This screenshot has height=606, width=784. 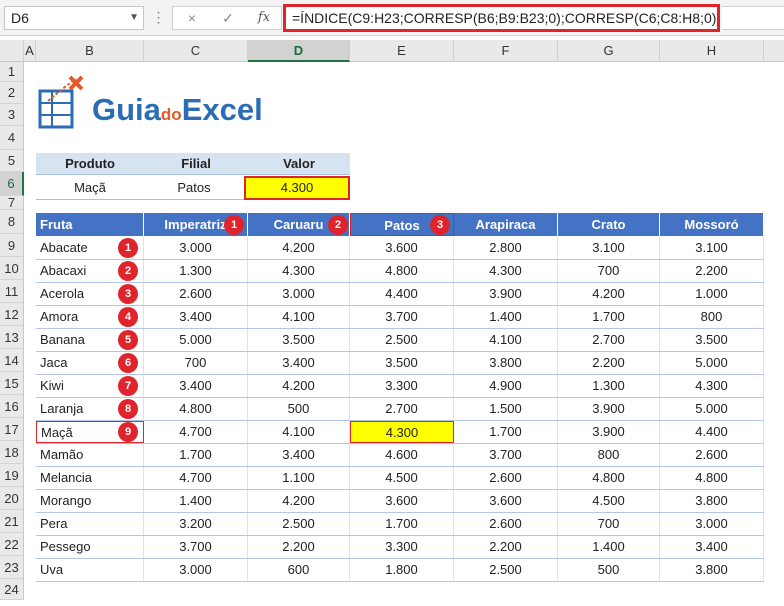 I want to click on row-header: 1, so click(x=12, y=72).